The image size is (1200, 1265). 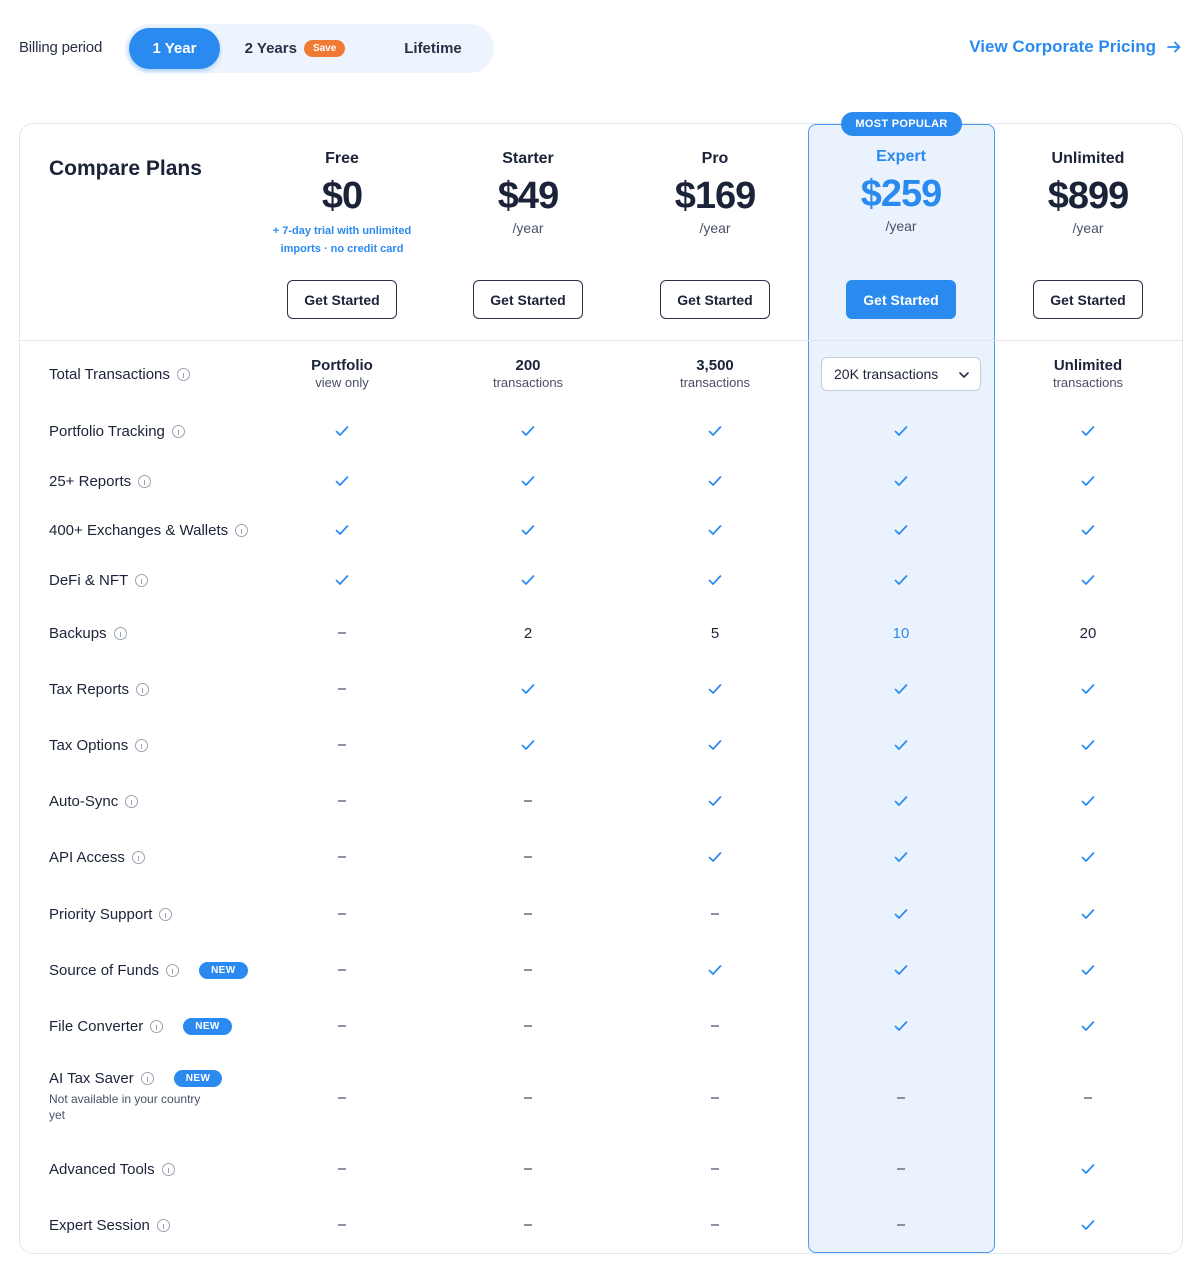 I want to click on get-started-button-expert: Get Started, so click(x=901, y=299).